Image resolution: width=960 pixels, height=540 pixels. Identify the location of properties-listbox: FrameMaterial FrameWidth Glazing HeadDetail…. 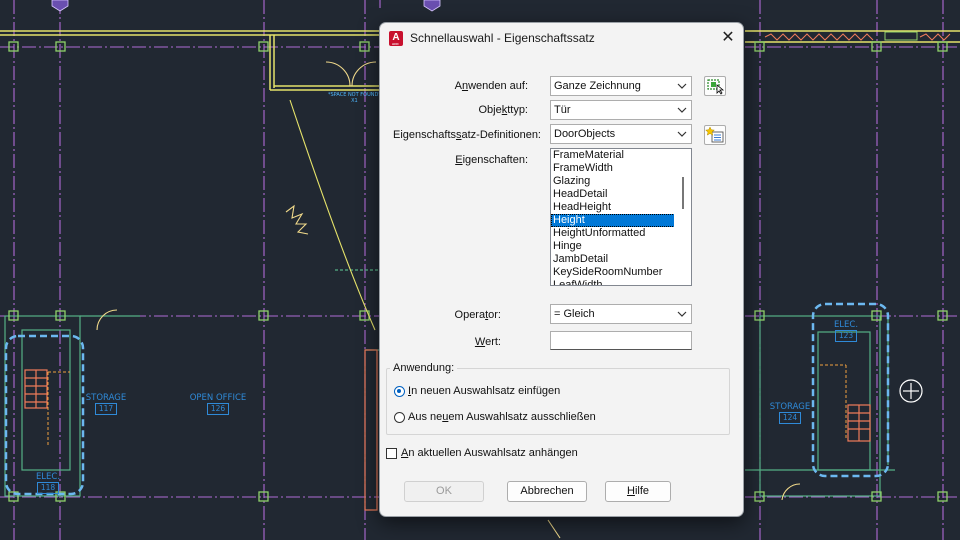
(621, 217).